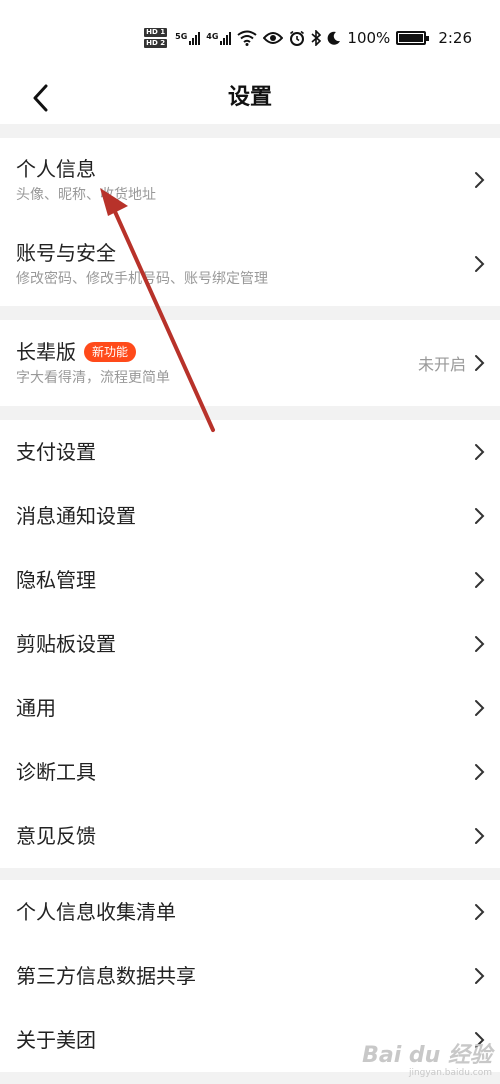 The image size is (500, 1084). I want to click on feedback-row: 意见反馈, so click(250, 836).